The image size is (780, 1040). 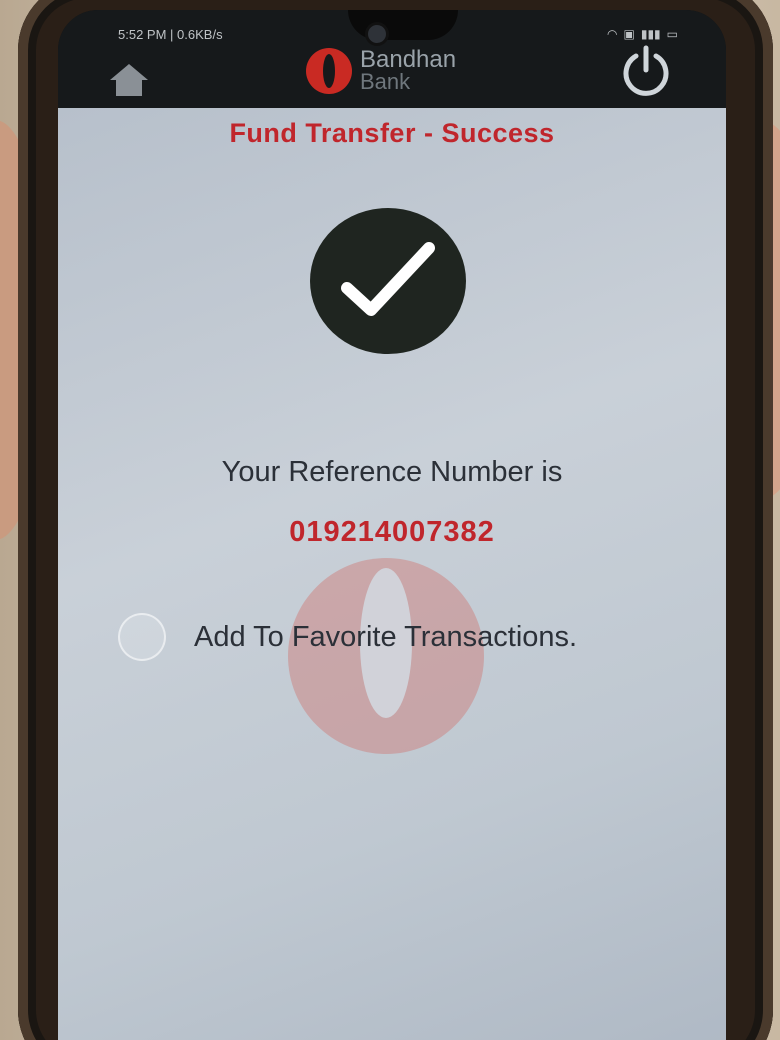 What do you see at coordinates (392, 472) in the screenshot?
I see `reference-label: Your Reference Number is` at bounding box center [392, 472].